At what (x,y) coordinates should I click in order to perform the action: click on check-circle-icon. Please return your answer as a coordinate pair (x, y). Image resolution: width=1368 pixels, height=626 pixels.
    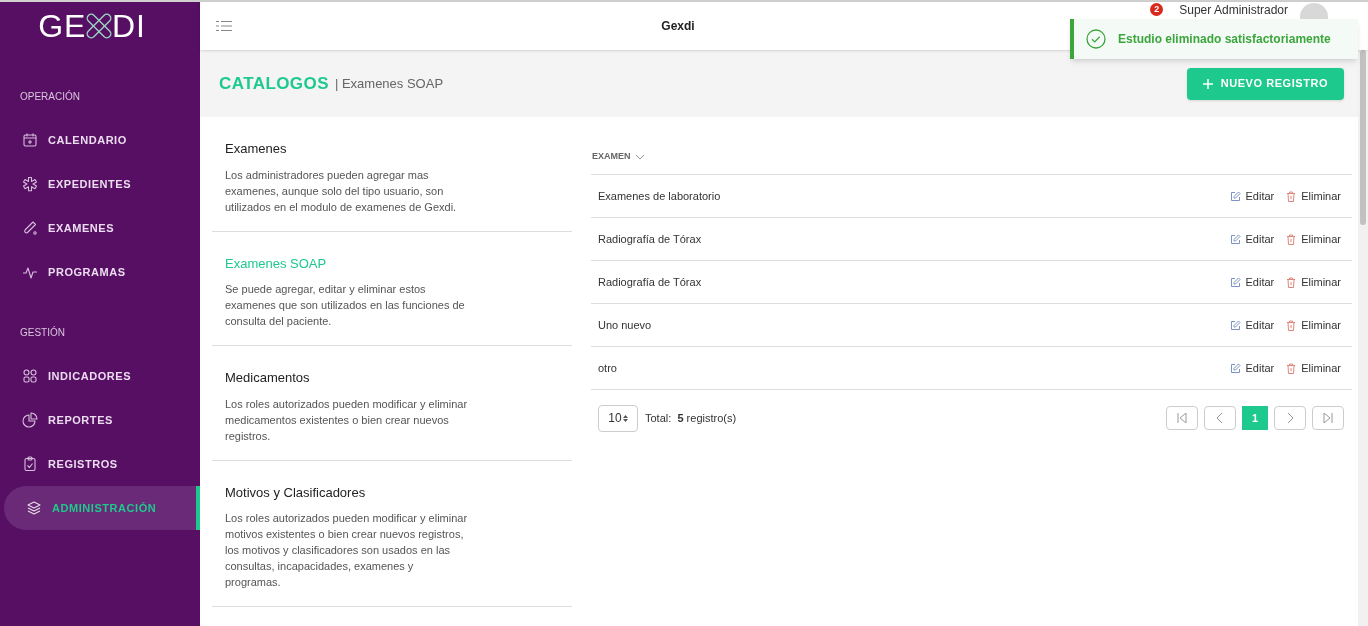
    Looking at the image, I should click on (1096, 39).